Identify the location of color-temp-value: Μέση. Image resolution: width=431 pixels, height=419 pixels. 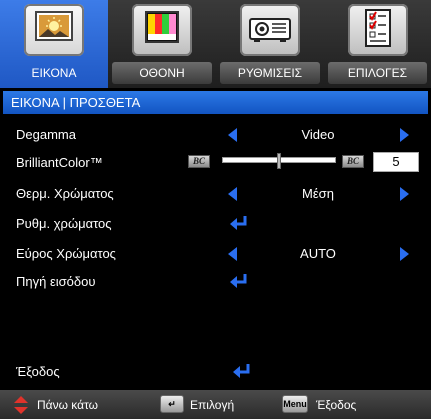
(318, 193).